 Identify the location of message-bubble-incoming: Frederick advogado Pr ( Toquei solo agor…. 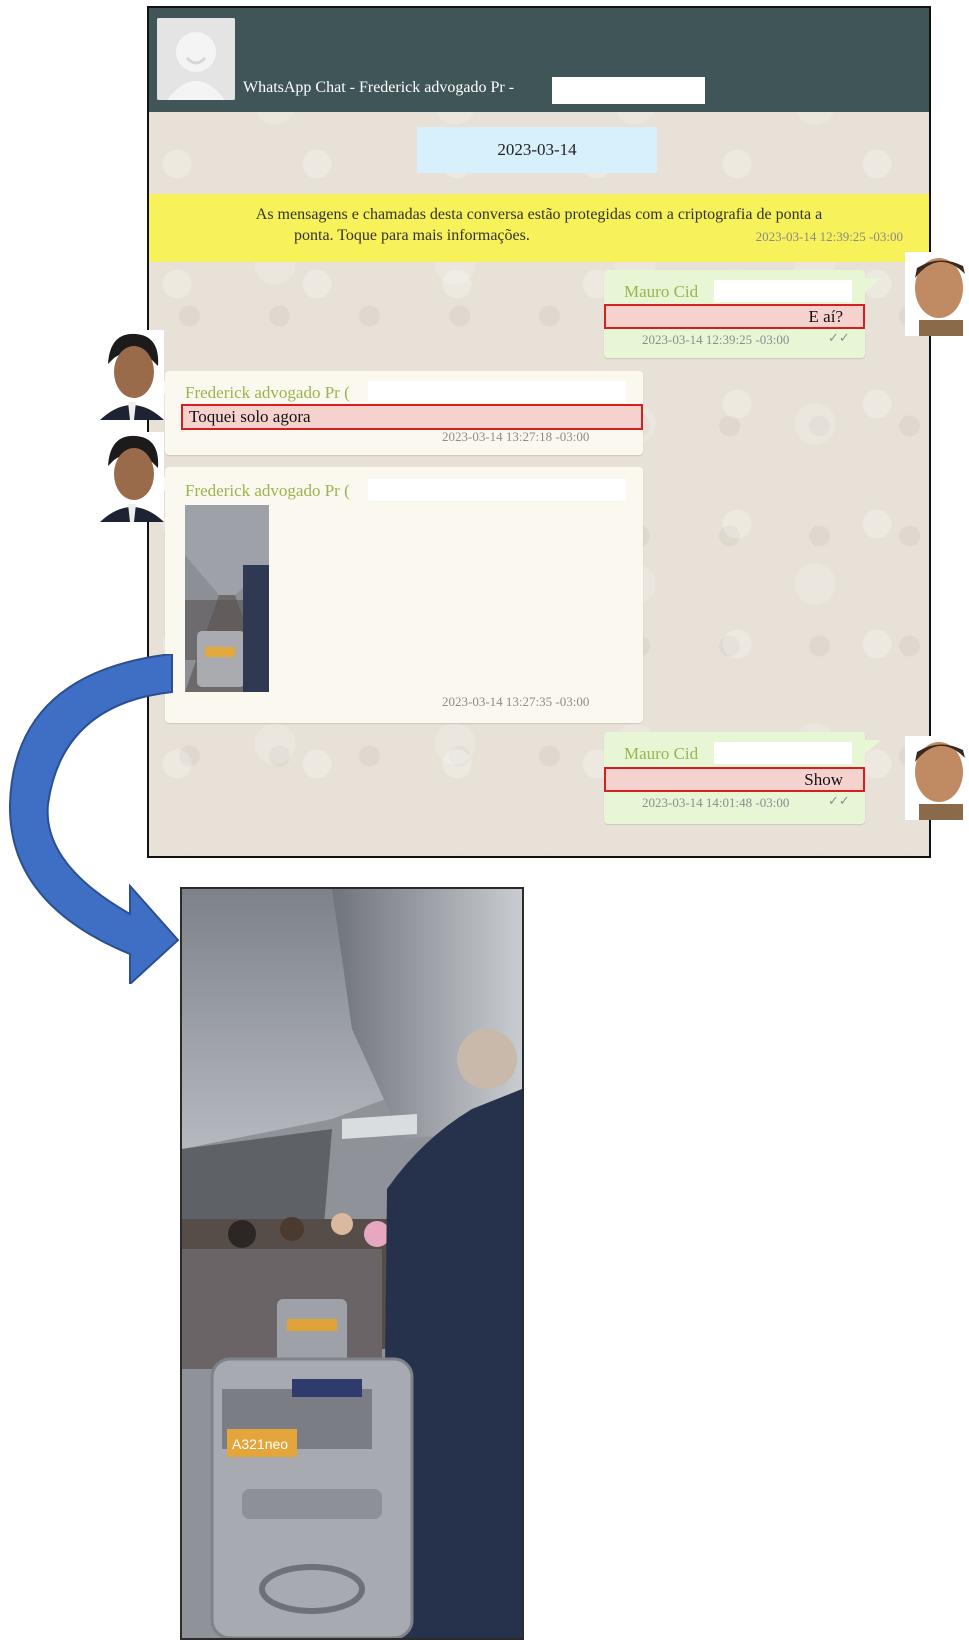
(404, 413).